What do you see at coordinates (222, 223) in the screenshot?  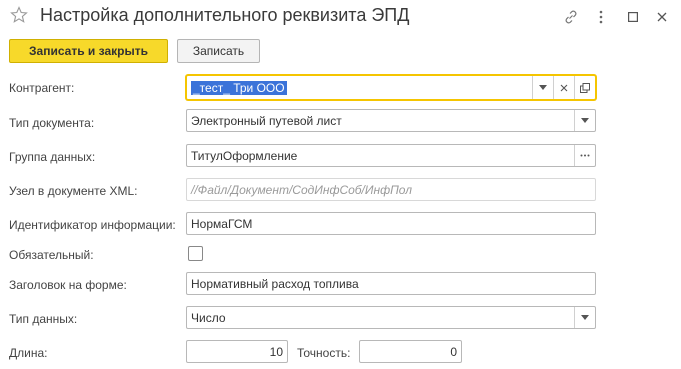 I see `info-id-value: НормаГСМ` at bounding box center [222, 223].